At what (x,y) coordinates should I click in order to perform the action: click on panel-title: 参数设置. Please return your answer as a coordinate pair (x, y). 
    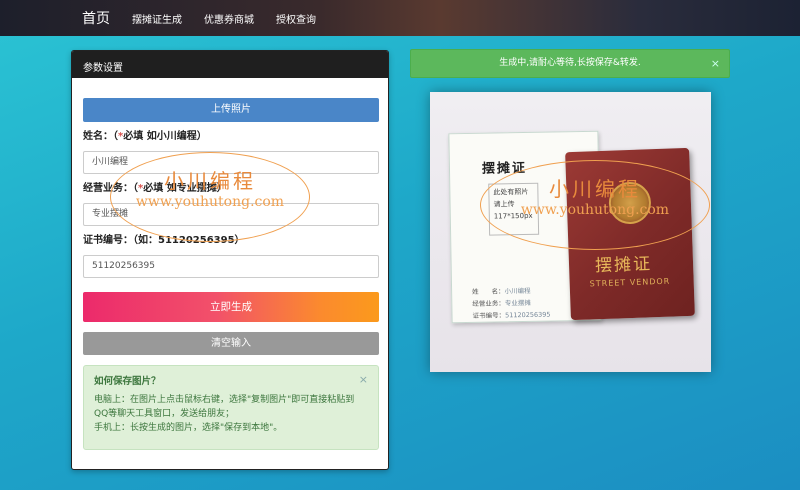
    Looking at the image, I should click on (230, 64).